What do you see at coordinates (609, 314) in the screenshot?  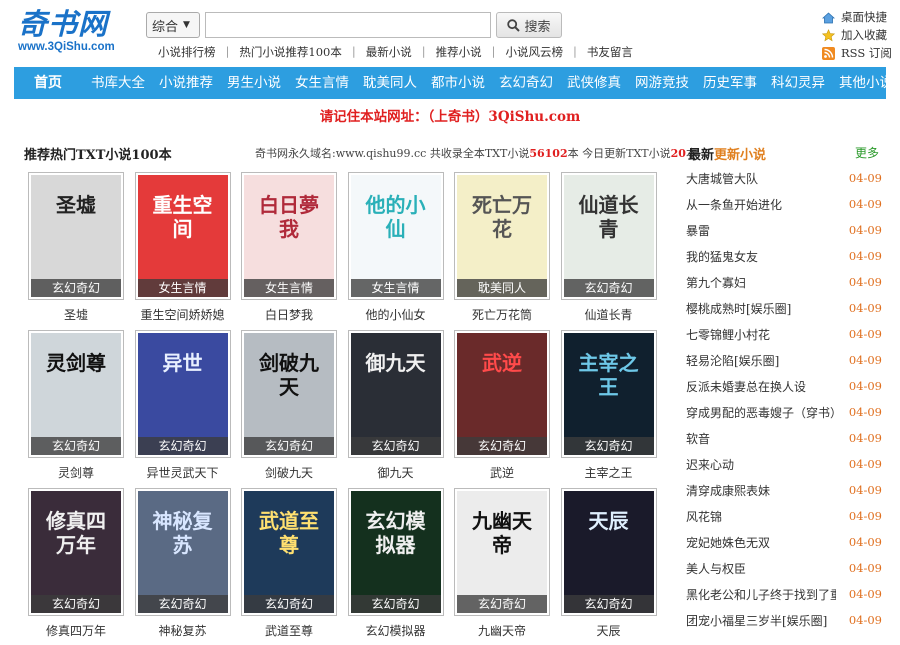 I see `book-title-link: 仙道长青` at bounding box center [609, 314].